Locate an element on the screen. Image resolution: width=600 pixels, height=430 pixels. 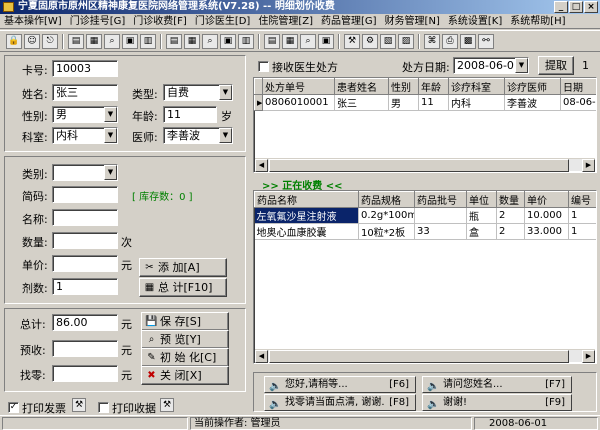
table-cell: 10.000 is located at coordinates (546, 215).